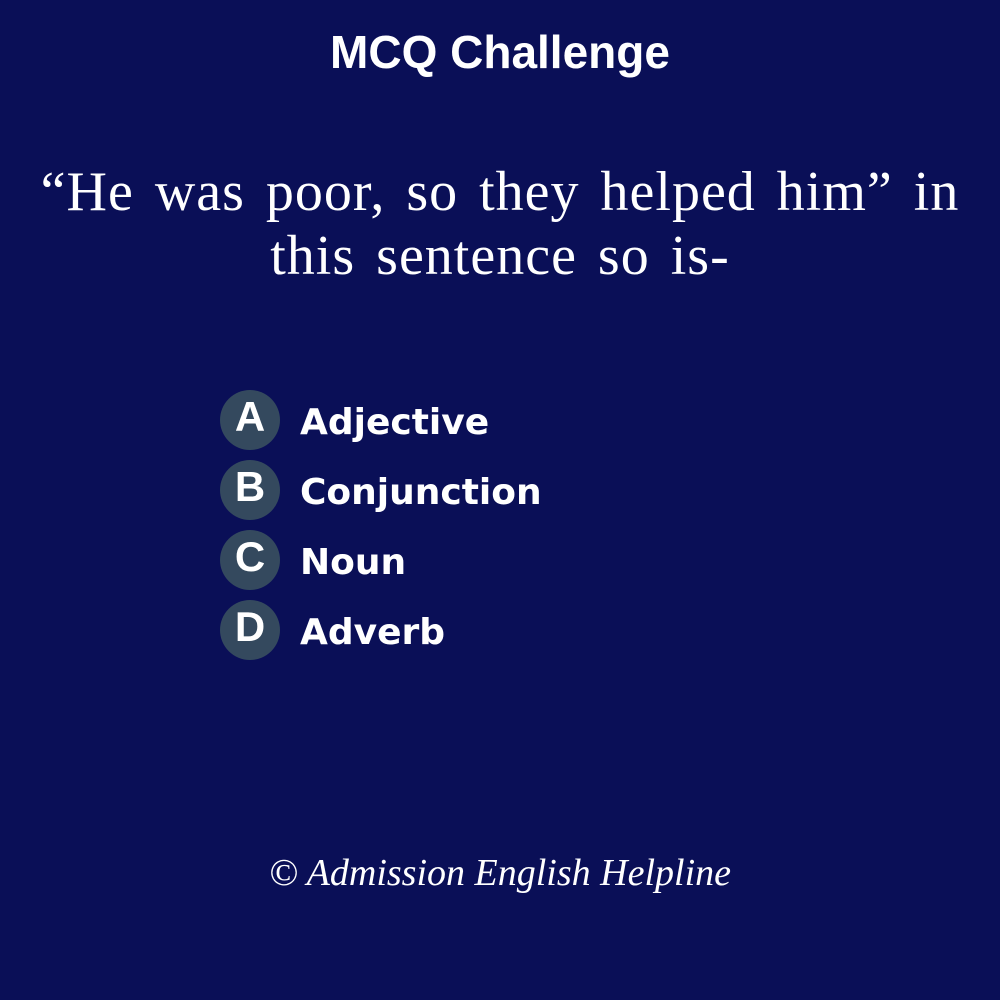 The width and height of the screenshot is (1000, 1000). I want to click on option-b-badge: B, so click(250, 490).